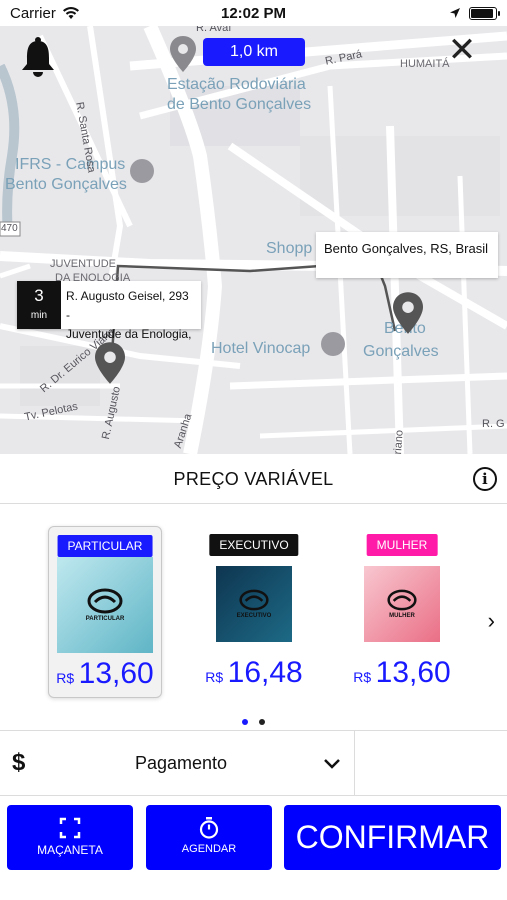  Describe the element at coordinates (33, 13) in the screenshot. I see `carrier-label: Carrier` at that location.